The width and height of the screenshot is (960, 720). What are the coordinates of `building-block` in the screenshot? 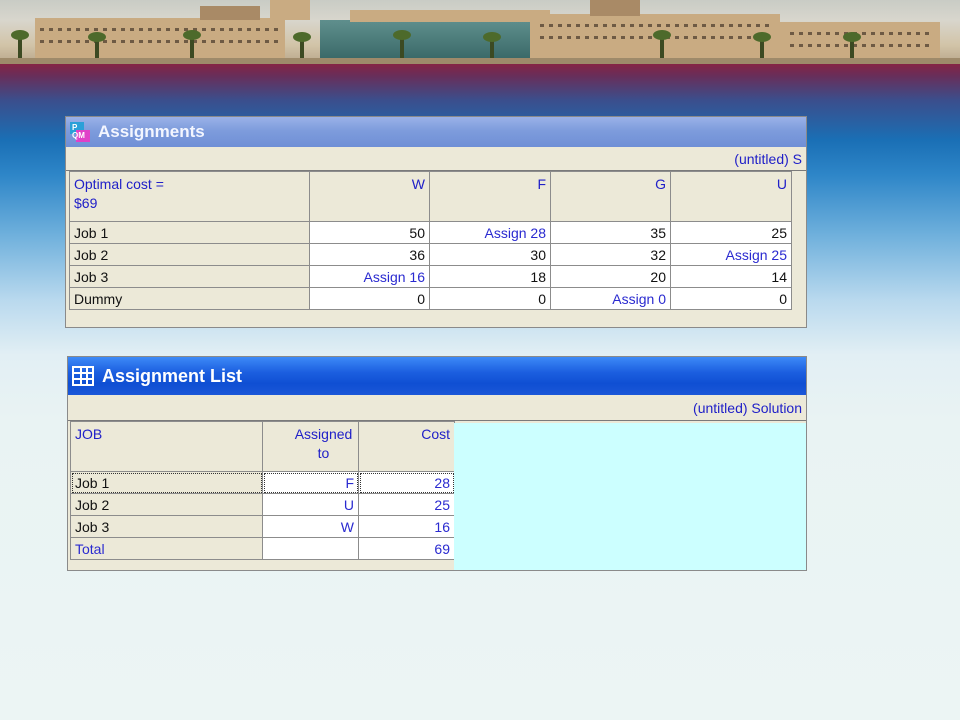 It's located at (290, 10).